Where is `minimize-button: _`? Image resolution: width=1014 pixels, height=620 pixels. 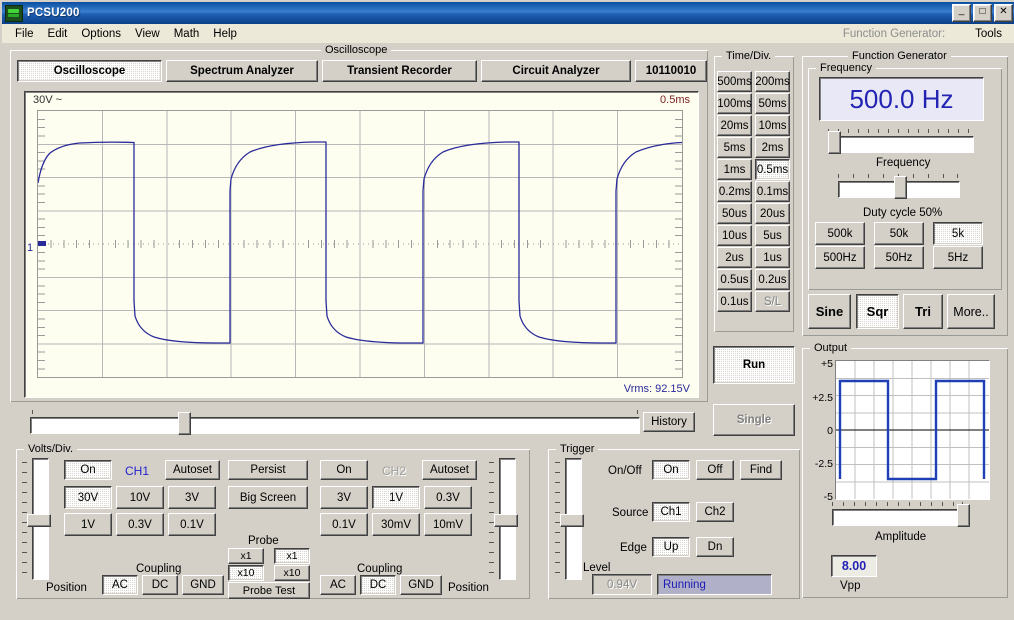
minimize-button: _ is located at coordinates (961, 13).